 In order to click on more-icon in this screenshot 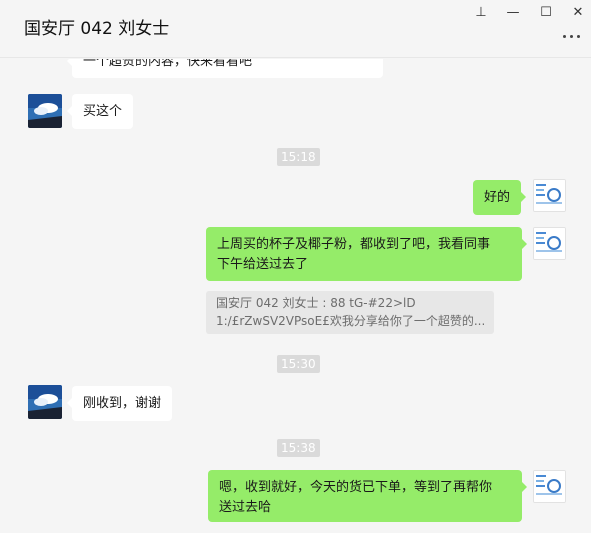, I will do `click(573, 36)`.